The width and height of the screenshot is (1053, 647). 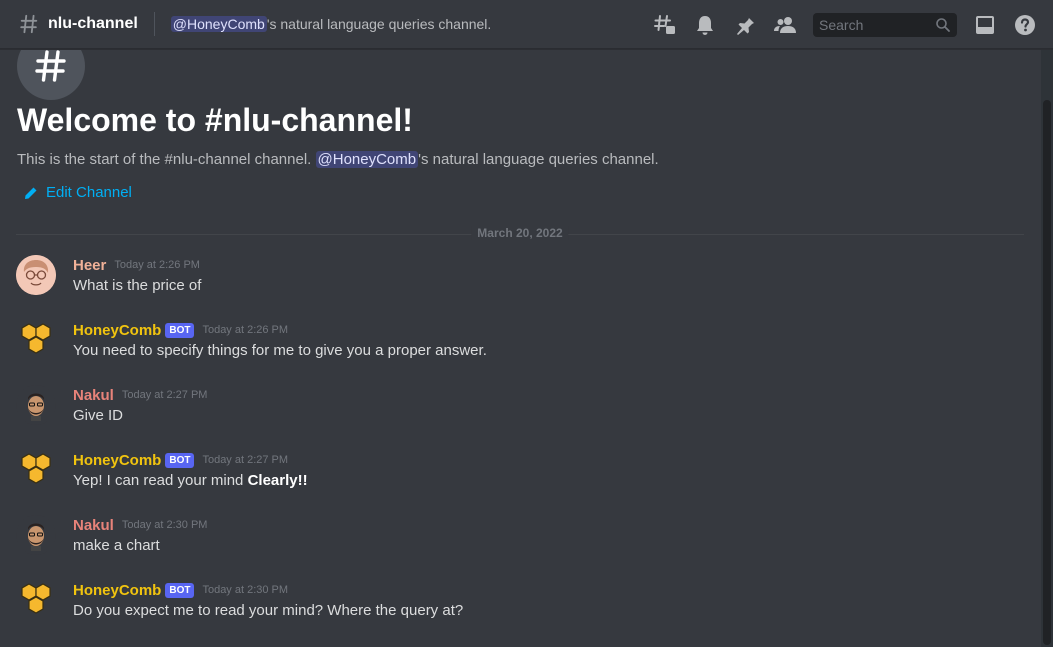 I want to click on message-item: Nakul Today at 2:30 PM make a chart, so click(x=516, y=545).